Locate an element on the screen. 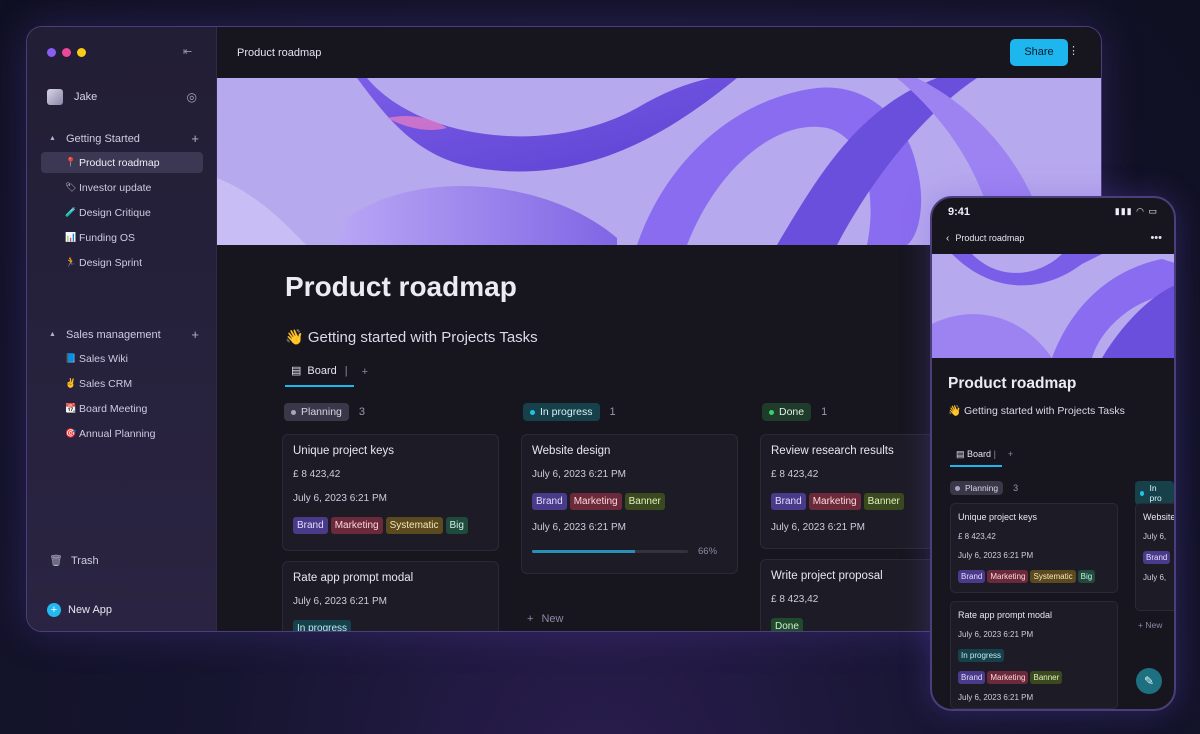 Image resolution: width=1200 pixels, height=734 pixels. card-date: July 6, is located at coordinates (1155, 577).